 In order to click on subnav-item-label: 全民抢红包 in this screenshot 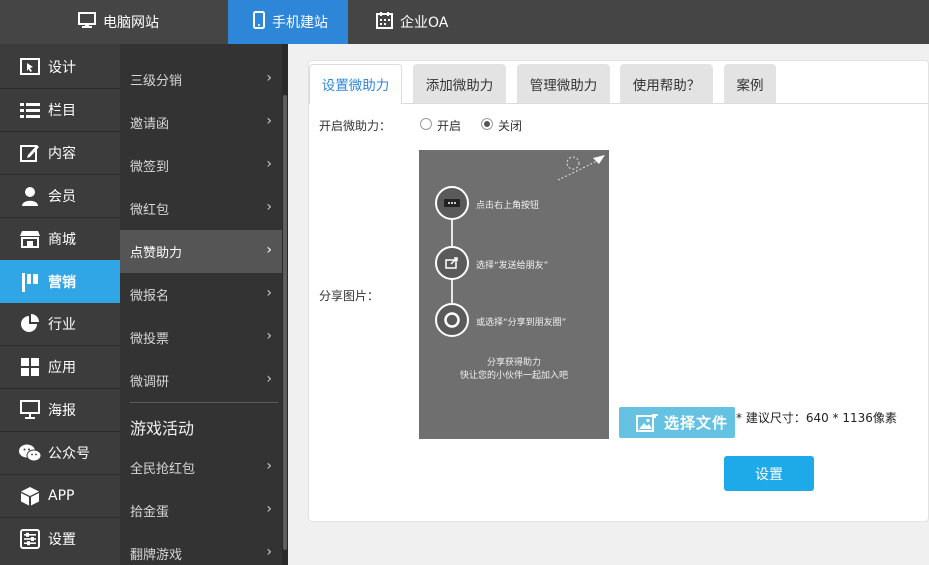, I will do `click(163, 469)`.